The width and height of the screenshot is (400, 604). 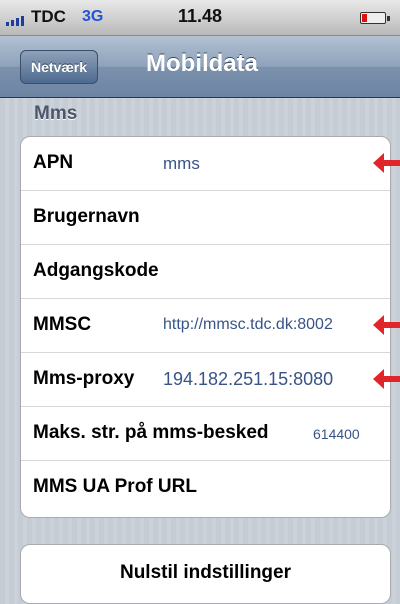 I want to click on password-label: Adgangskode, so click(x=96, y=270).